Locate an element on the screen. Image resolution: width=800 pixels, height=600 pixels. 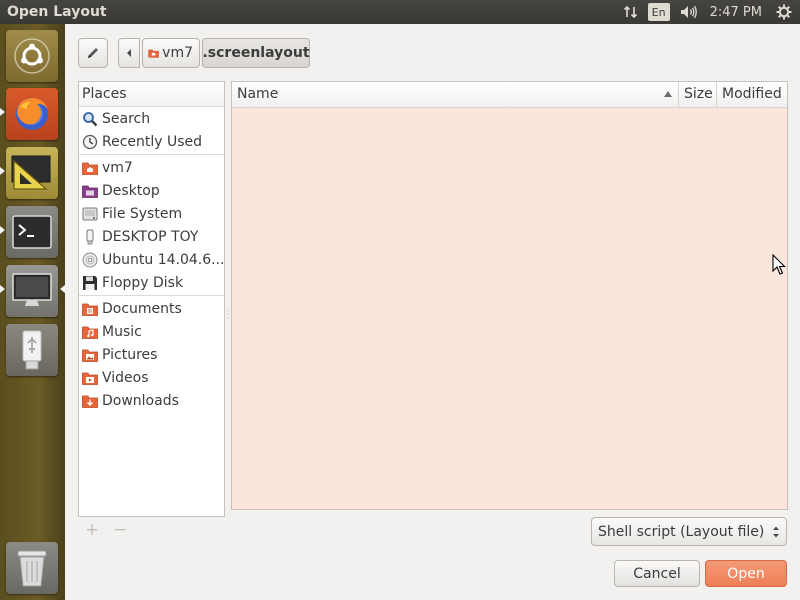
place-label: Search is located at coordinates (126, 118).